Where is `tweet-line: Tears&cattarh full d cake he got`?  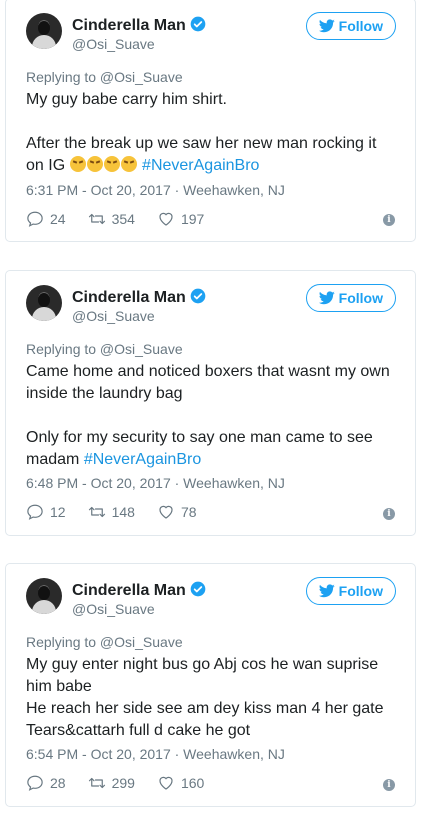
tweet-line: Tears&cattarh full d cake he got is located at coordinates (138, 730).